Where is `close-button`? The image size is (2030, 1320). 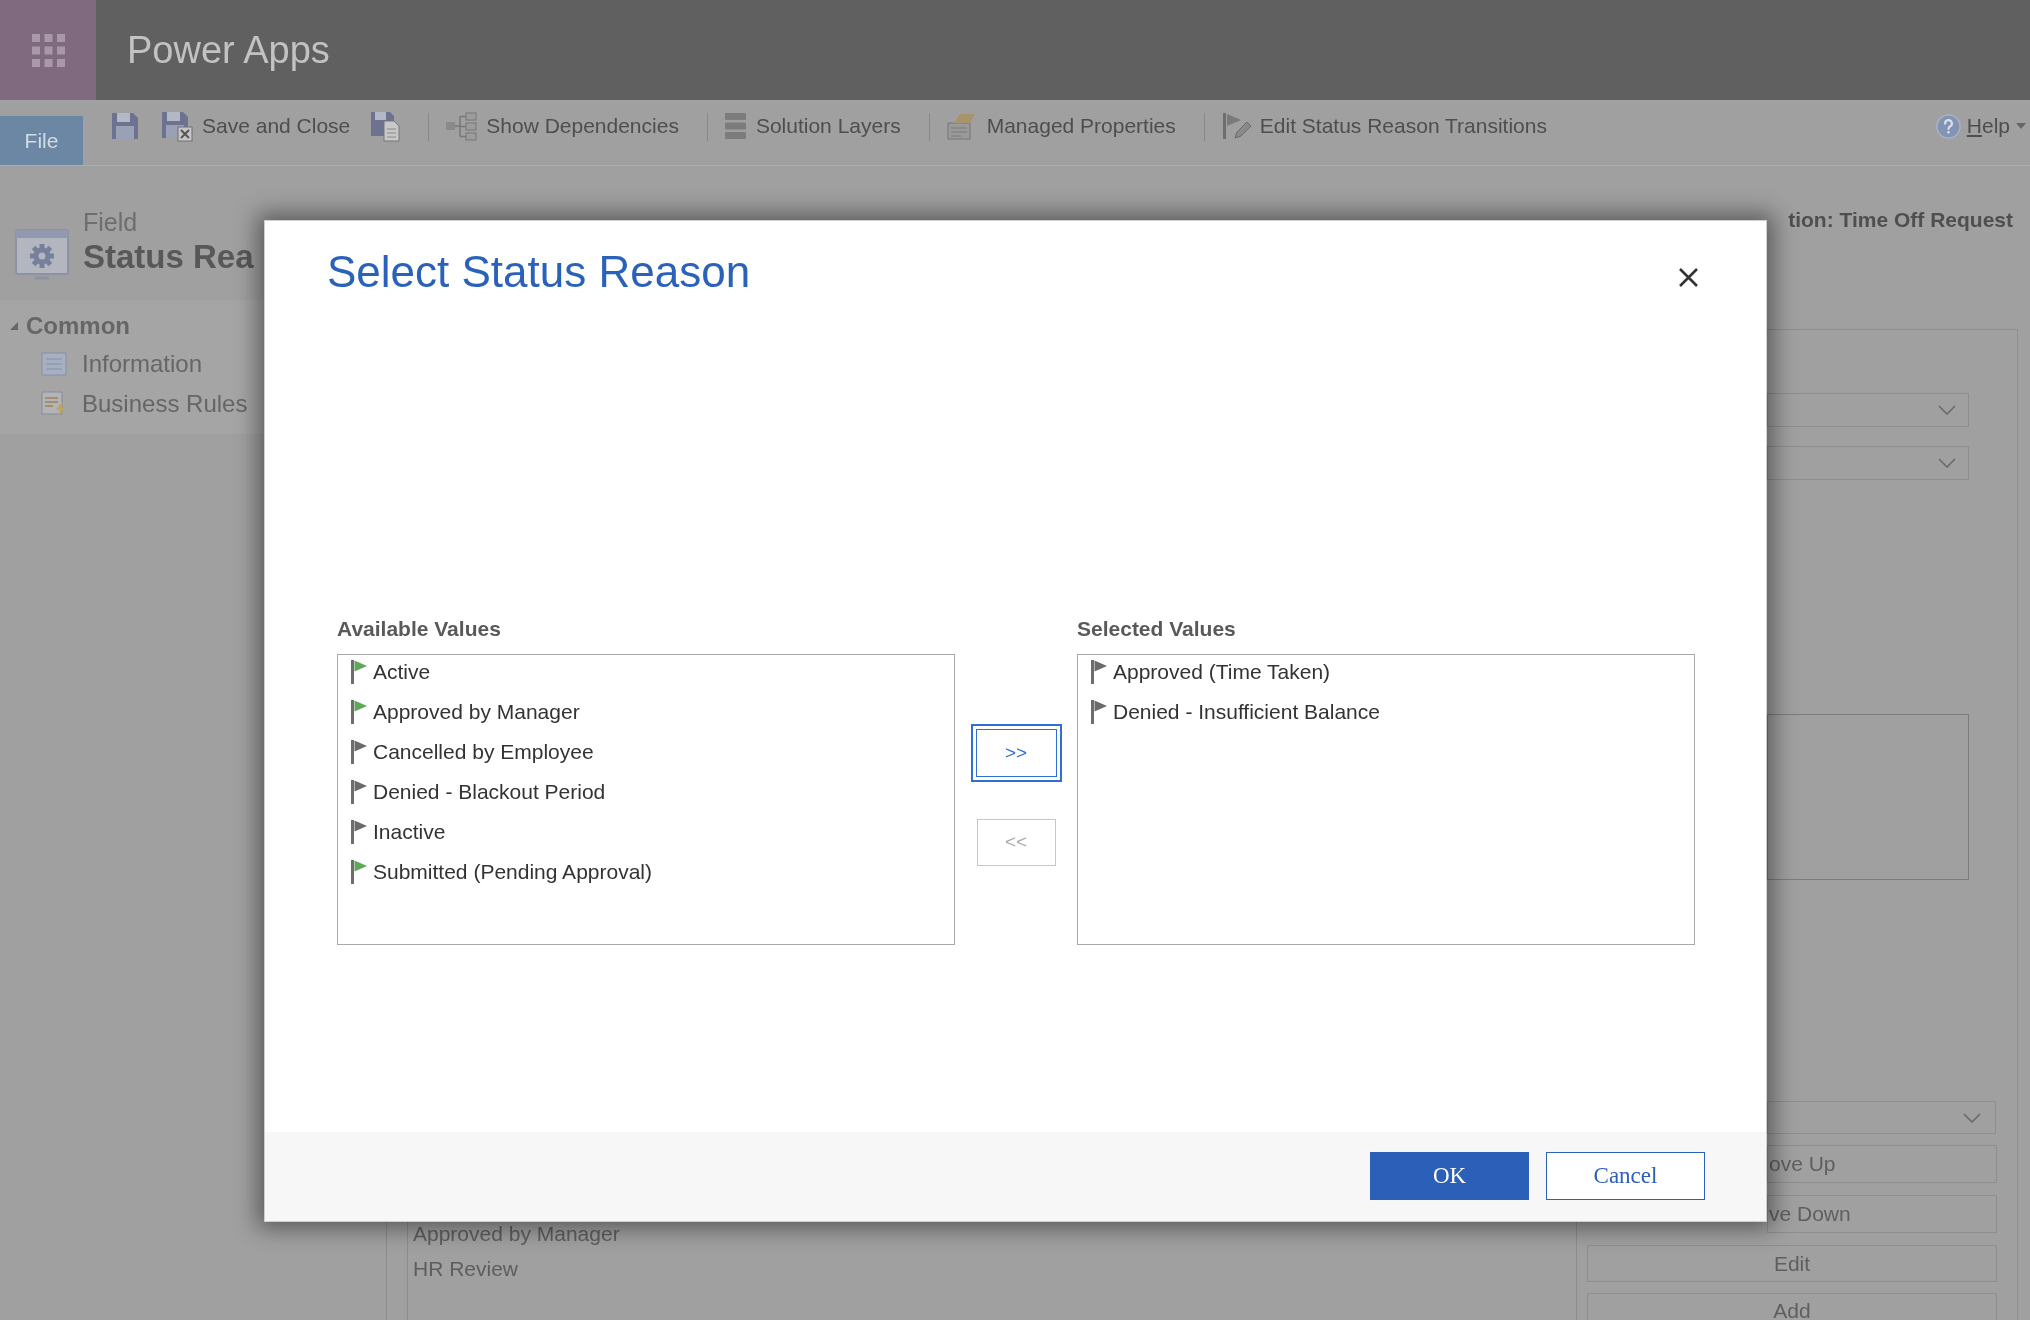
close-button is located at coordinates (1688, 277).